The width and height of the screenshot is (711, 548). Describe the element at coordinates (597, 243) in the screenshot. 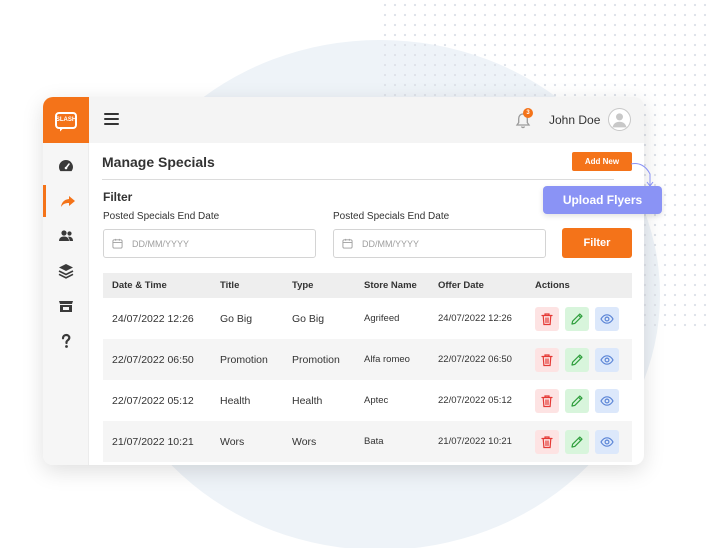

I see `filter-button: Filter` at that location.